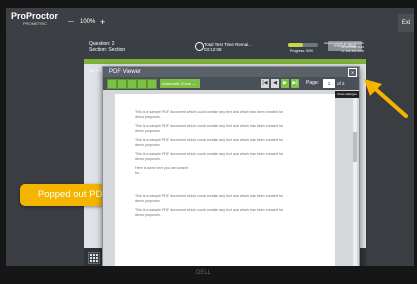 Image resolution: width=417 pixels, height=284 pixels. Describe the element at coordinates (265, 83) in the screenshot. I see `first-page-button: |◀` at that location.